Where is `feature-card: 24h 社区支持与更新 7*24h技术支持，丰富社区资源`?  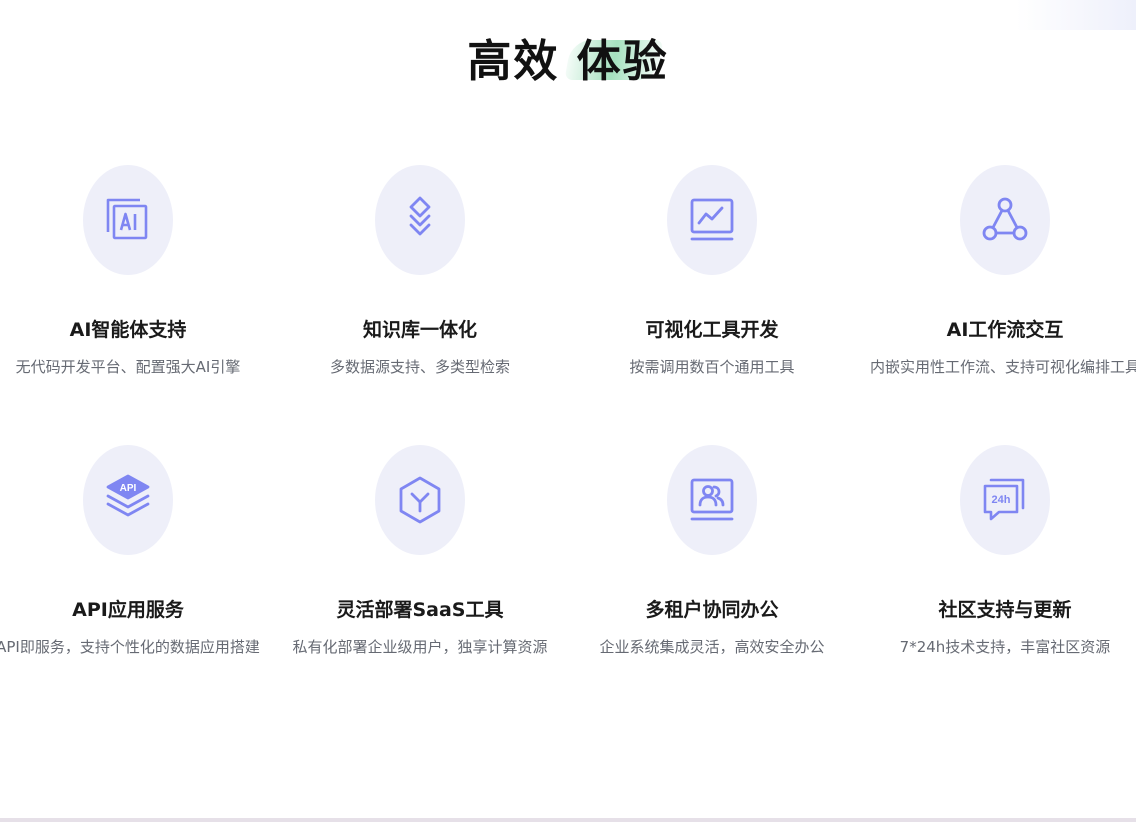
feature-card: 24h 社区支持与更新 7*24h技术支持，丰富社区资源 is located at coordinates (1000, 551).